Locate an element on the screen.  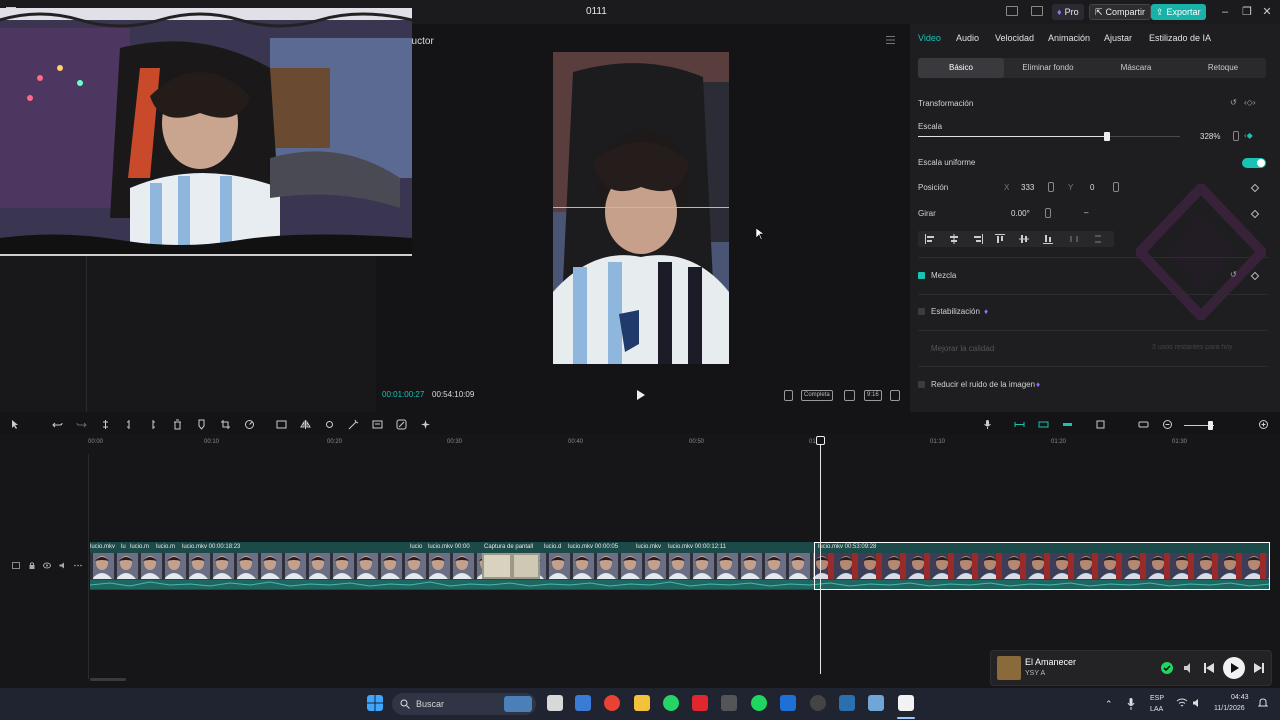
app-settings-icon is located at coordinates (876, 703).